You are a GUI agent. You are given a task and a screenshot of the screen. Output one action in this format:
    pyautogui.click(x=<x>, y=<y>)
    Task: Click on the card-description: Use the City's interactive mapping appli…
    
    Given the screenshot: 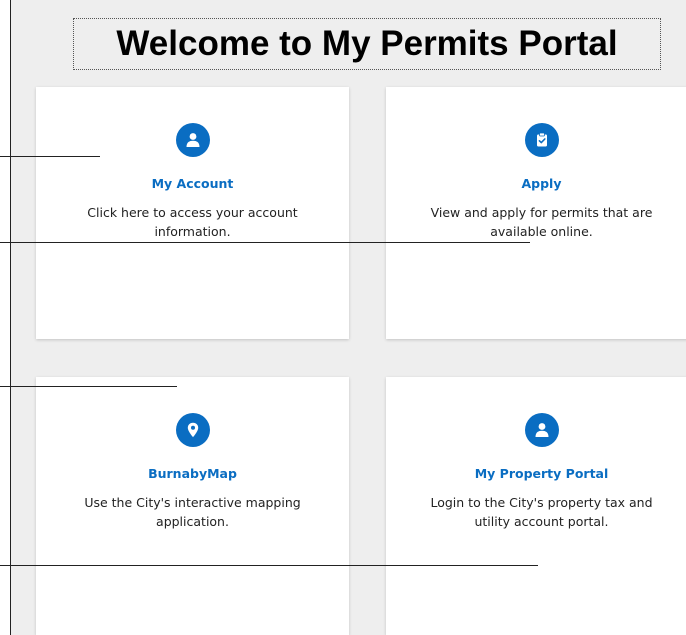 What is the action you would take?
    pyautogui.click(x=192, y=512)
    